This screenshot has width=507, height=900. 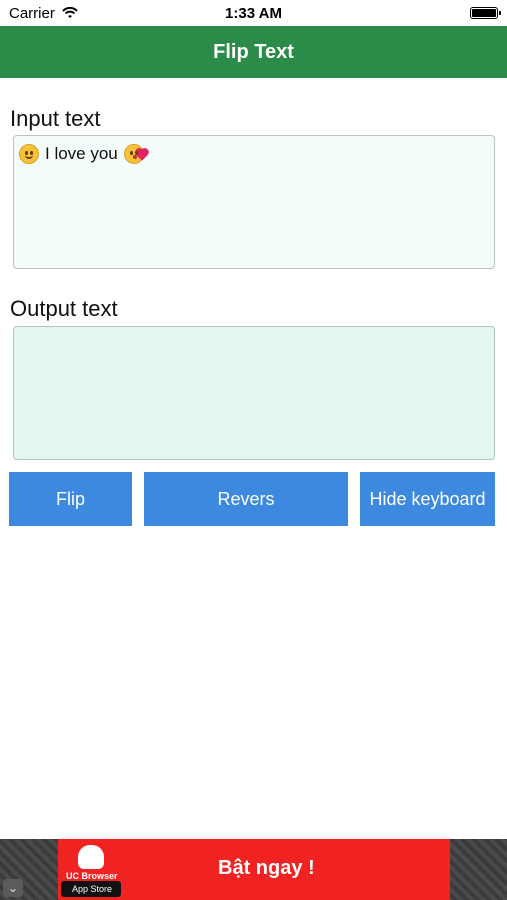 What do you see at coordinates (70, 499) in the screenshot?
I see `flip-button: Flip` at bounding box center [70, 499].